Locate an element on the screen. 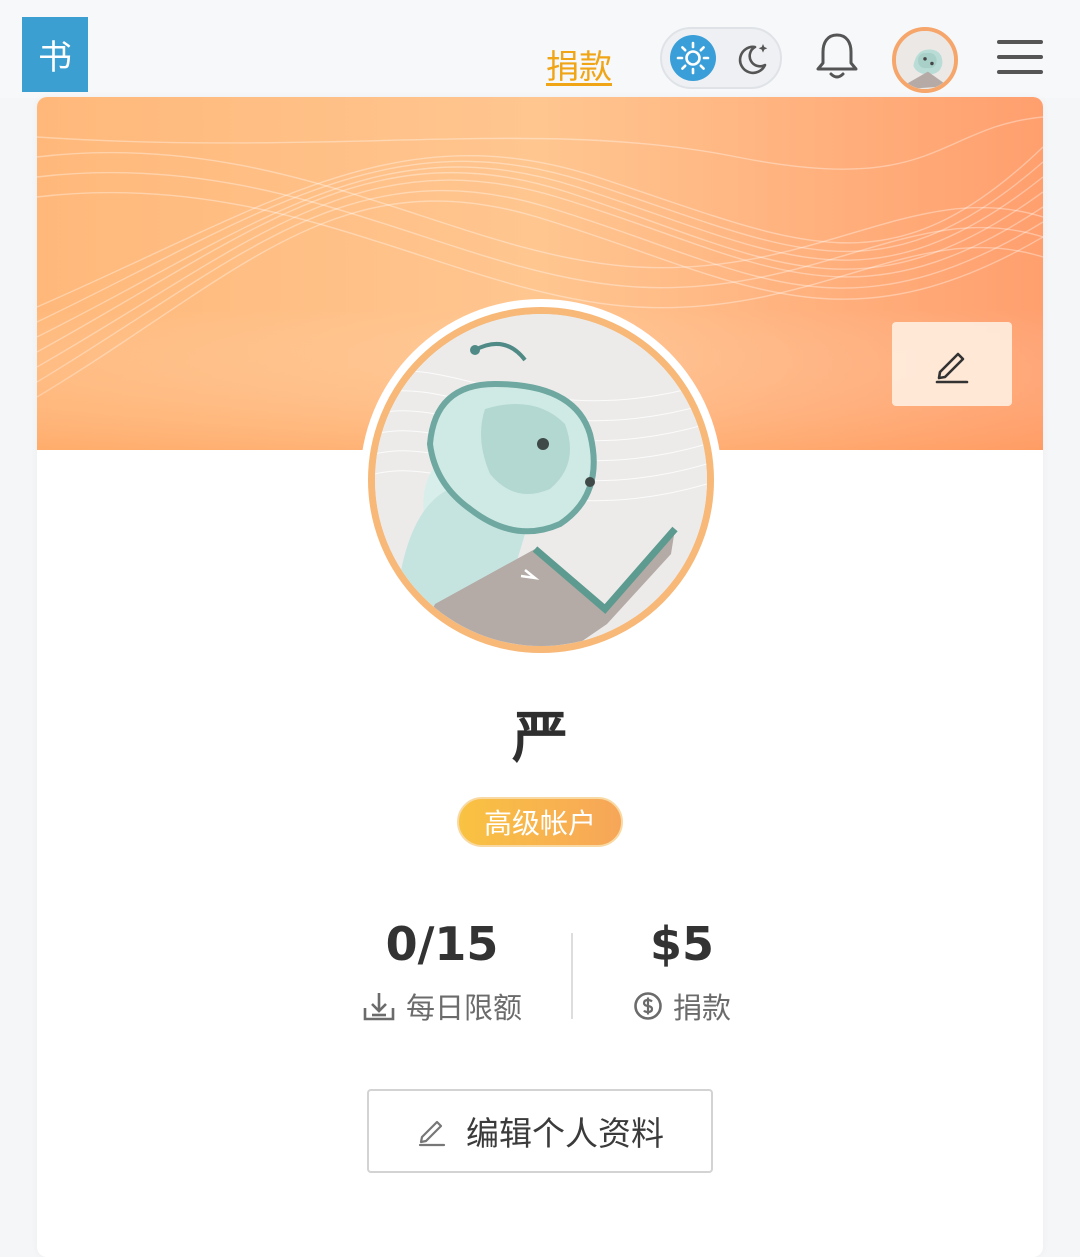  site-logo: 书 is located at coordinates (55, 54).